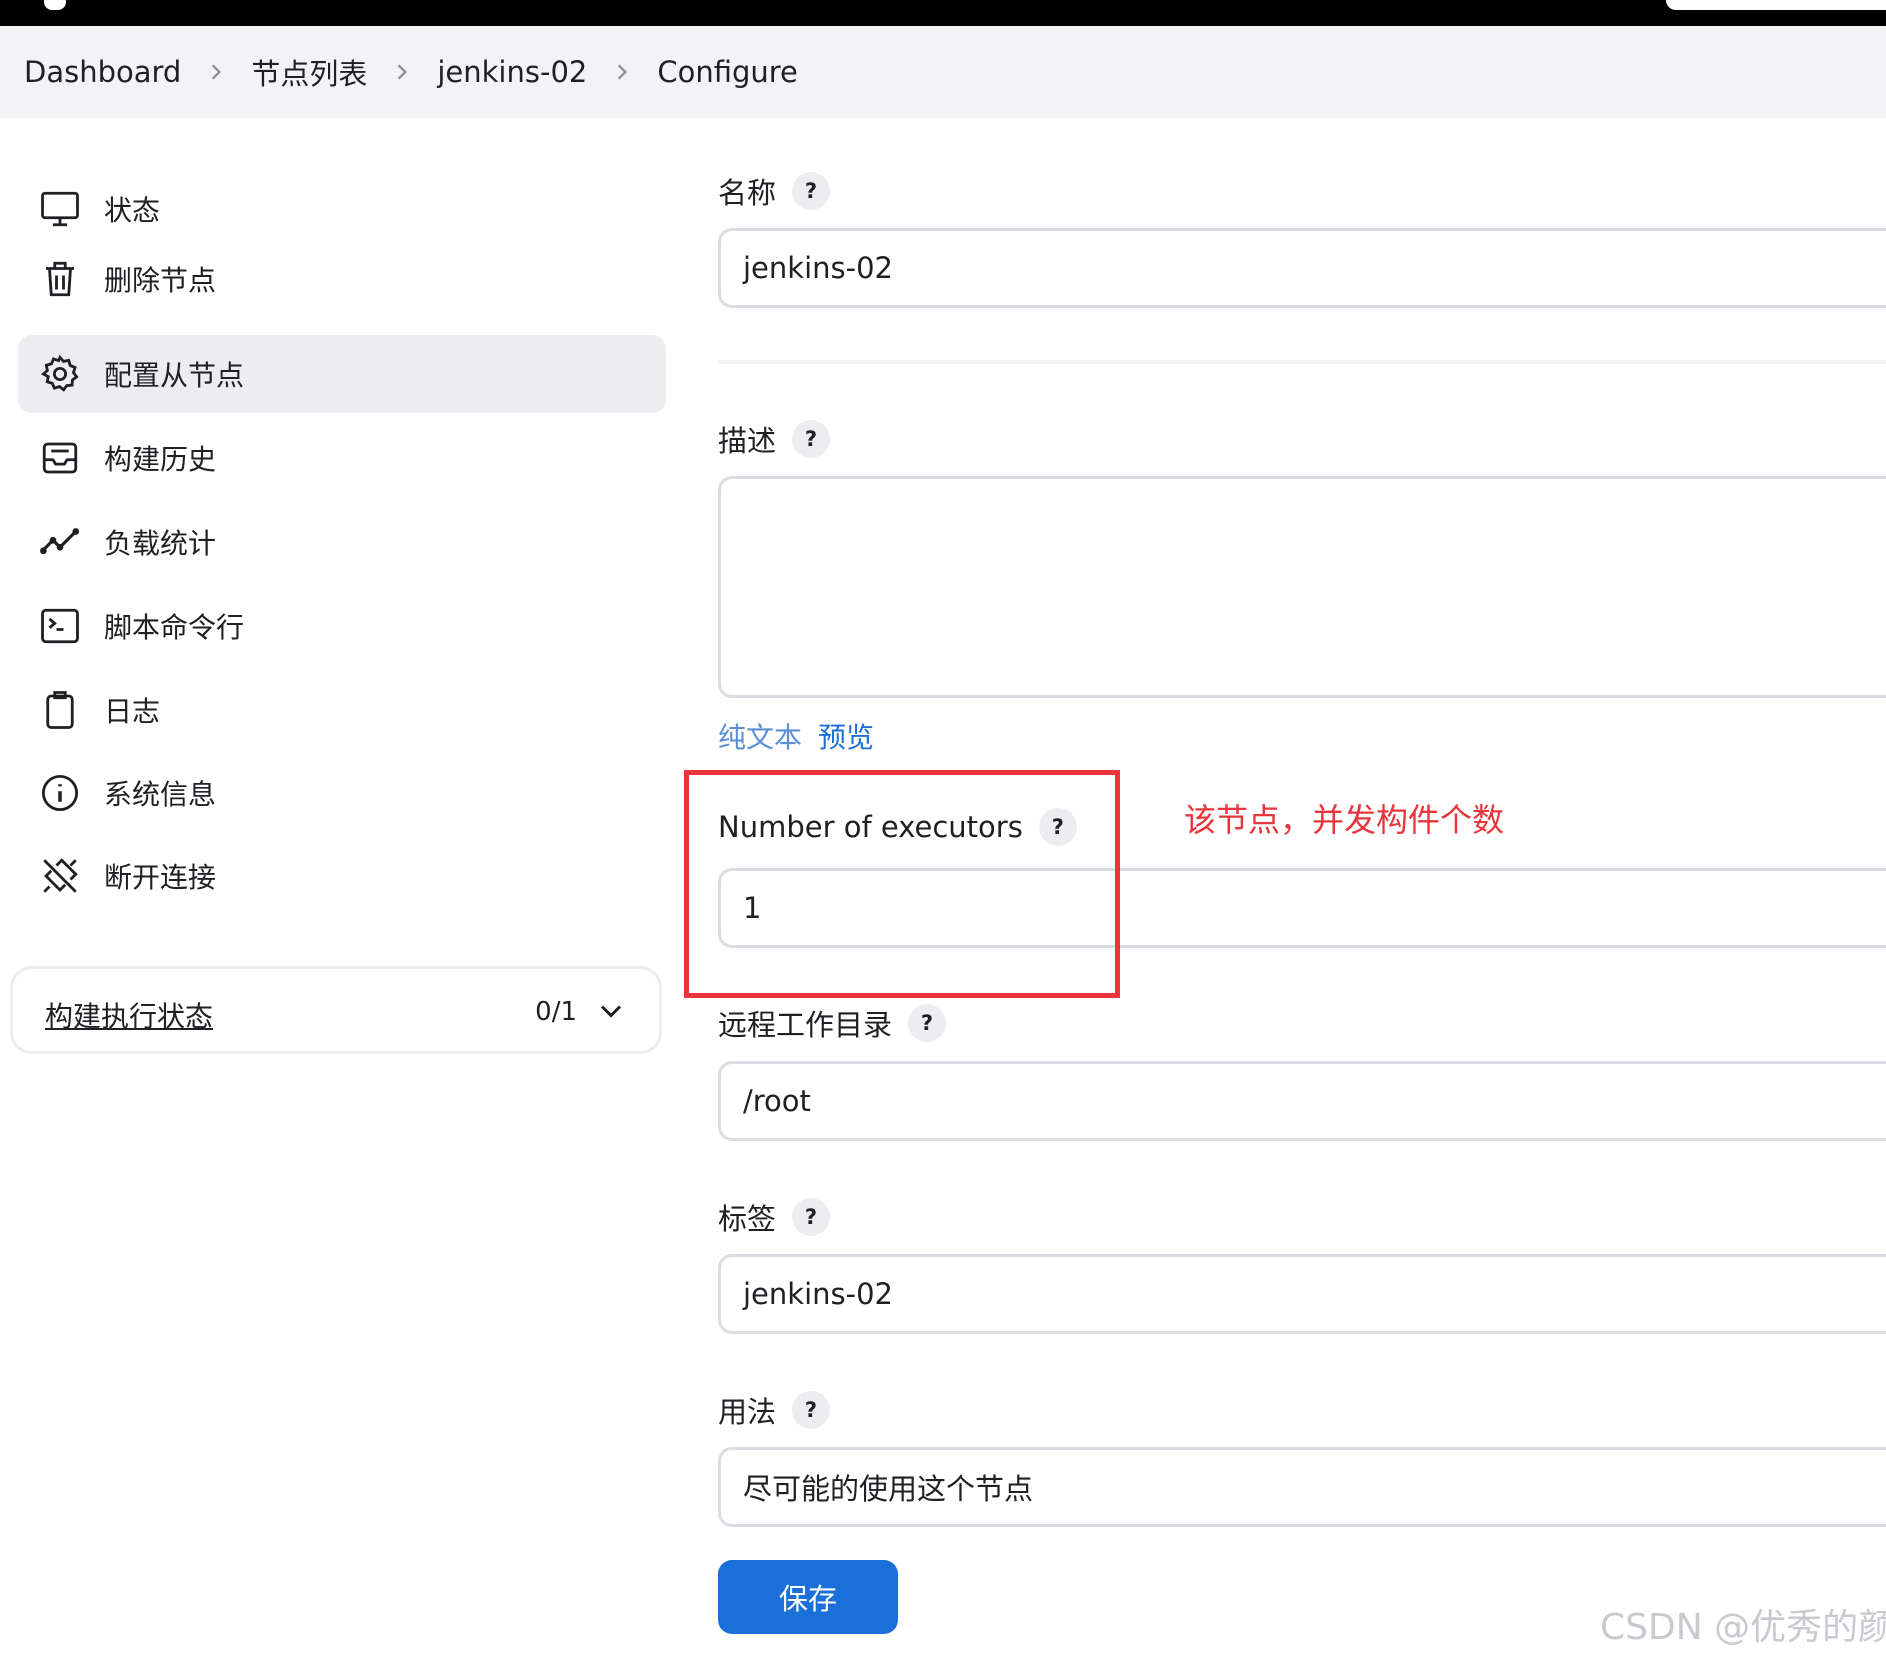 This screenshot has width=1886, height=1654. Describe the element at coordinates (60, 209) in the screenshot. I see `monitor-icon` at that location.